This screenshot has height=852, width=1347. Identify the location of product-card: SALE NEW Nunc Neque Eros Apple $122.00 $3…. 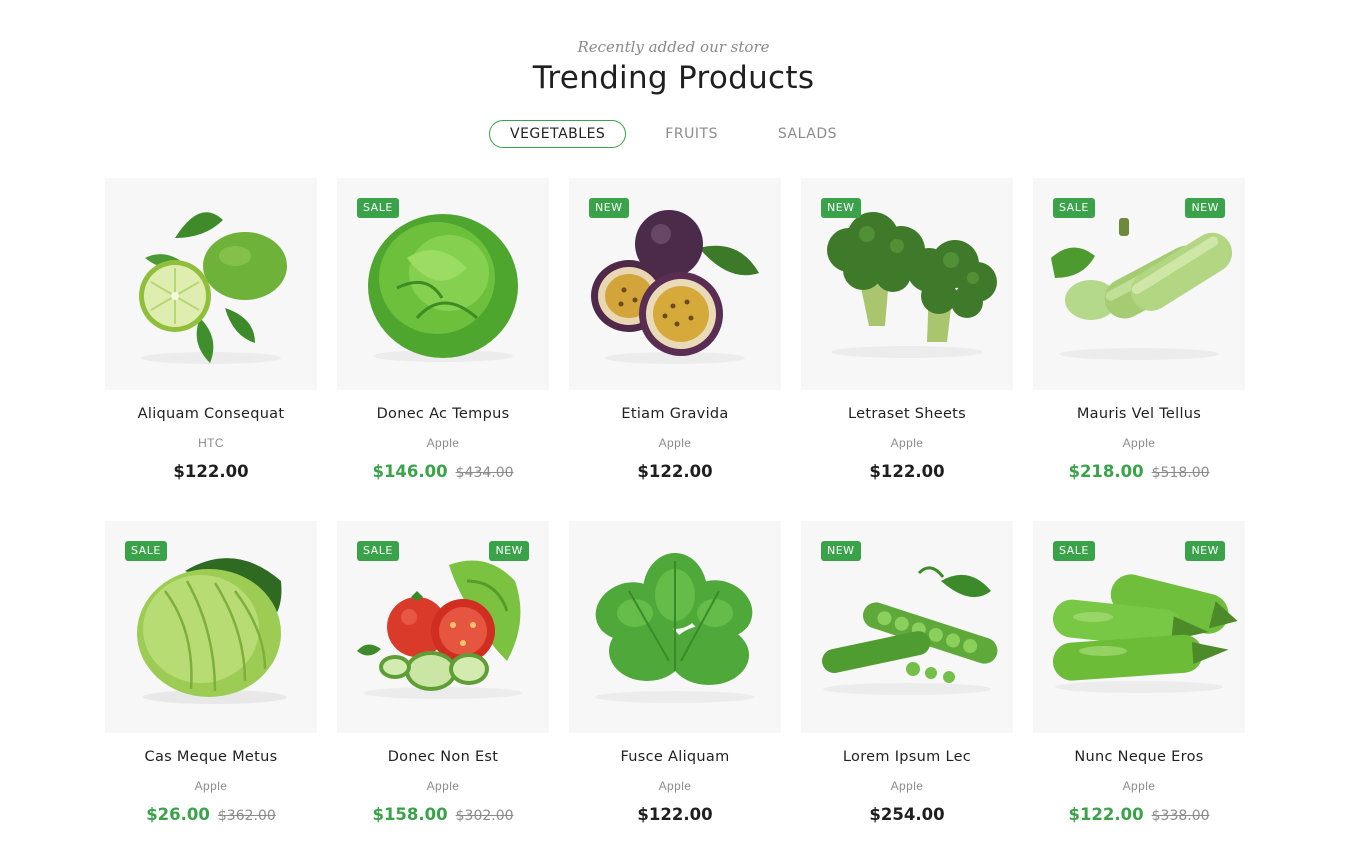
(1139, 672).